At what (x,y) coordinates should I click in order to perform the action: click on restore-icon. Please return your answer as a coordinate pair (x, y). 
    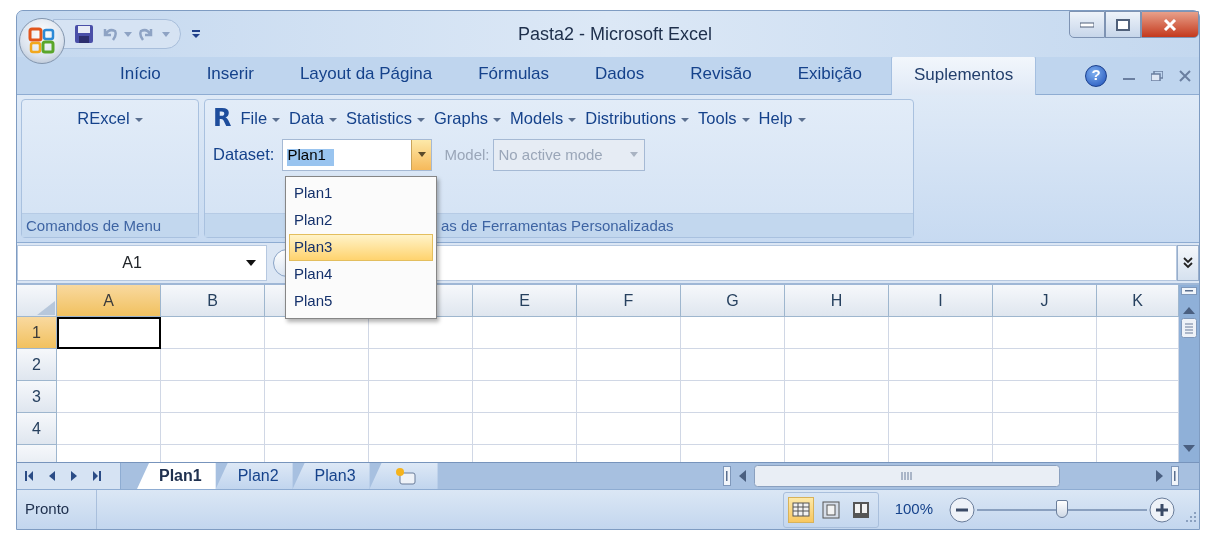
    Looking at the image, I should click on (1157, 75).